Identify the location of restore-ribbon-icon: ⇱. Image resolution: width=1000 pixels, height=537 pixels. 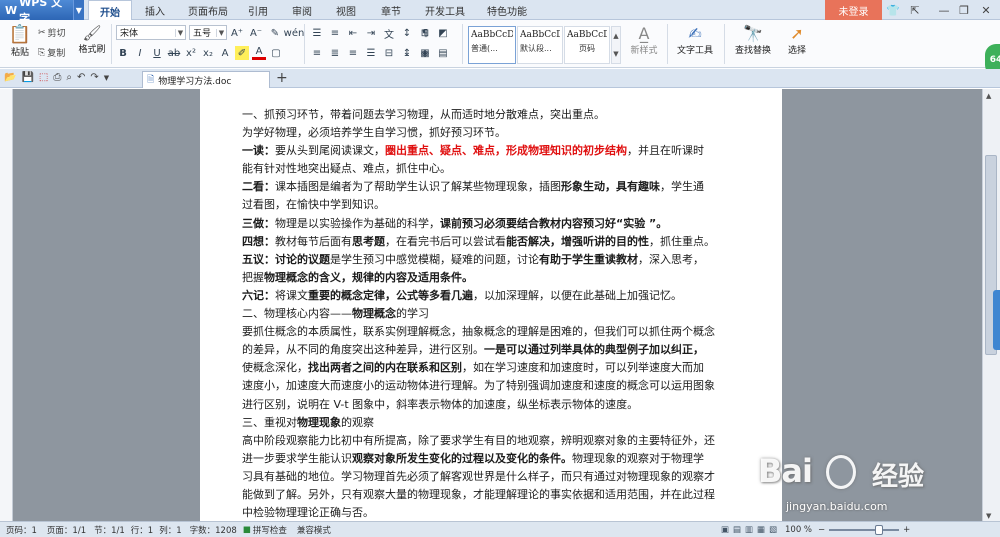
(915, 10).